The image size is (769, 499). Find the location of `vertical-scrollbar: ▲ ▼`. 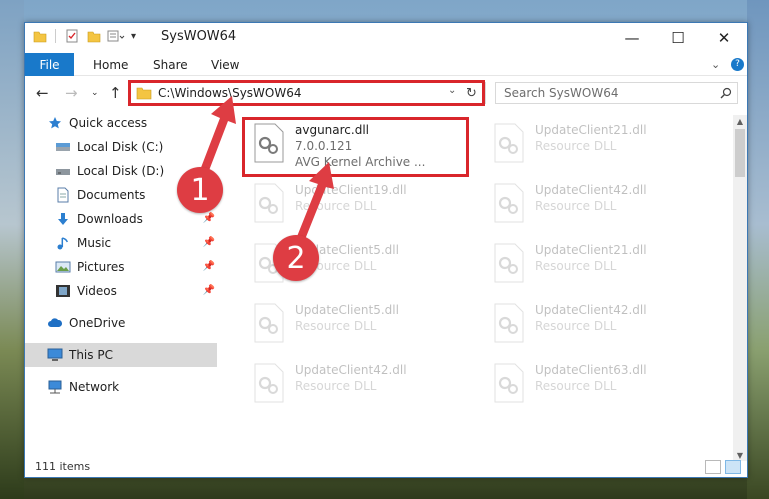

vertical-scrollbar: ▲ ▼ is located at coordinates (740, 288).